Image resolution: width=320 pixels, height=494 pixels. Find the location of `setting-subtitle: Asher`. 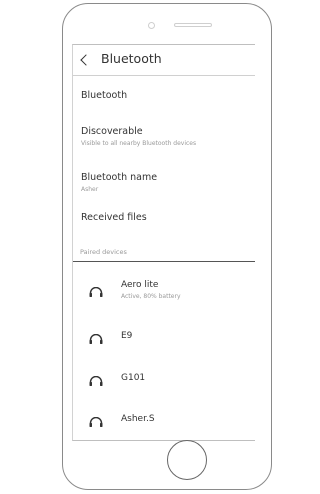

setting-subtitle: Asher is located at coordinates (90, 189).